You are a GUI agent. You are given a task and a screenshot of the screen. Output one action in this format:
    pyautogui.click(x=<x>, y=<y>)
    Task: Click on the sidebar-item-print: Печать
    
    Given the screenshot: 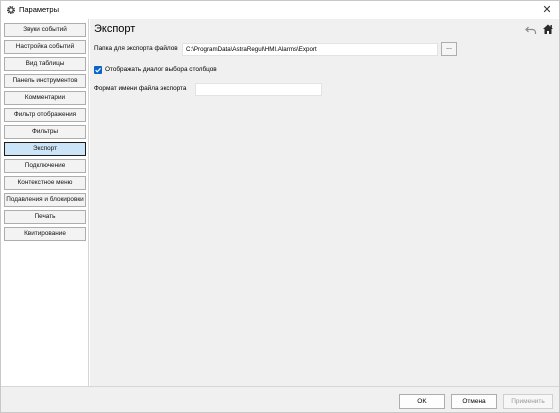 What is the action you would take?
    pyautogui.click(x=45, y=217)
    